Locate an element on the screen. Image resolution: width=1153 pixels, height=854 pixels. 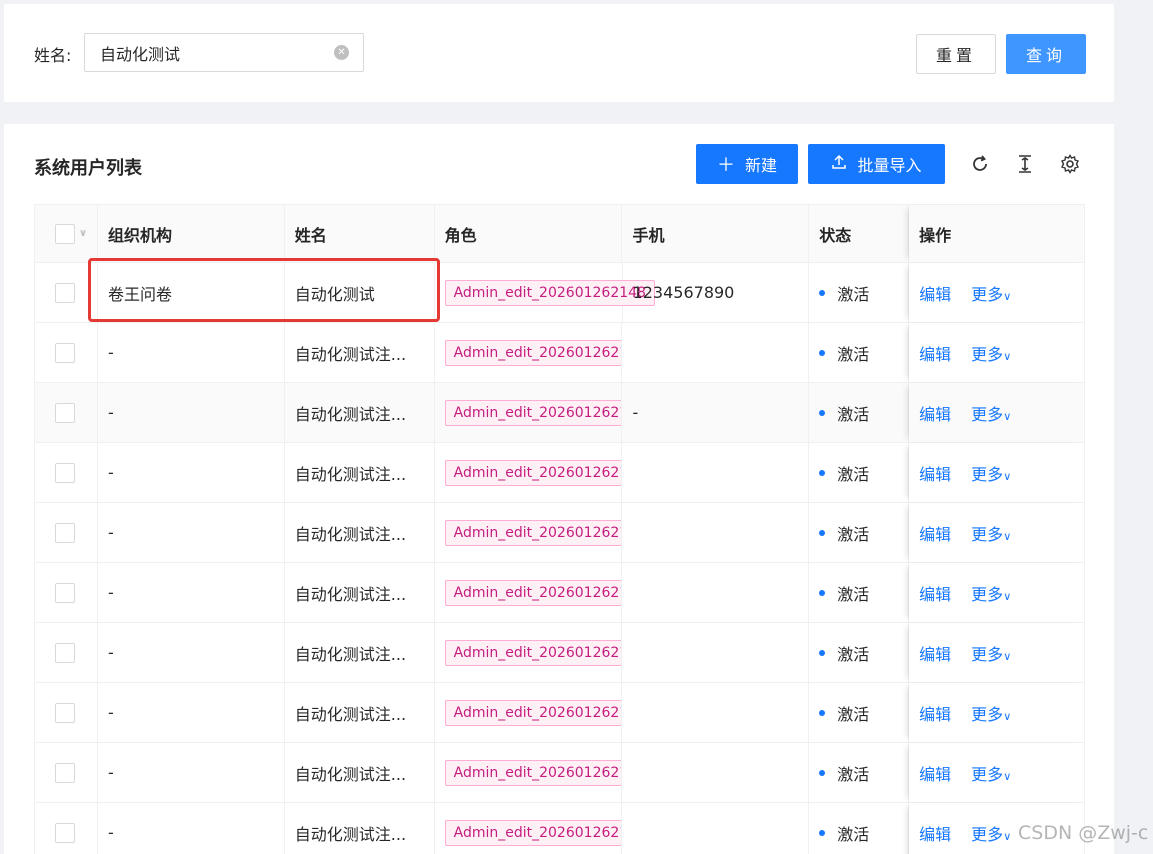
select-all-cell: ∨ is located at coordinates (66, 233).